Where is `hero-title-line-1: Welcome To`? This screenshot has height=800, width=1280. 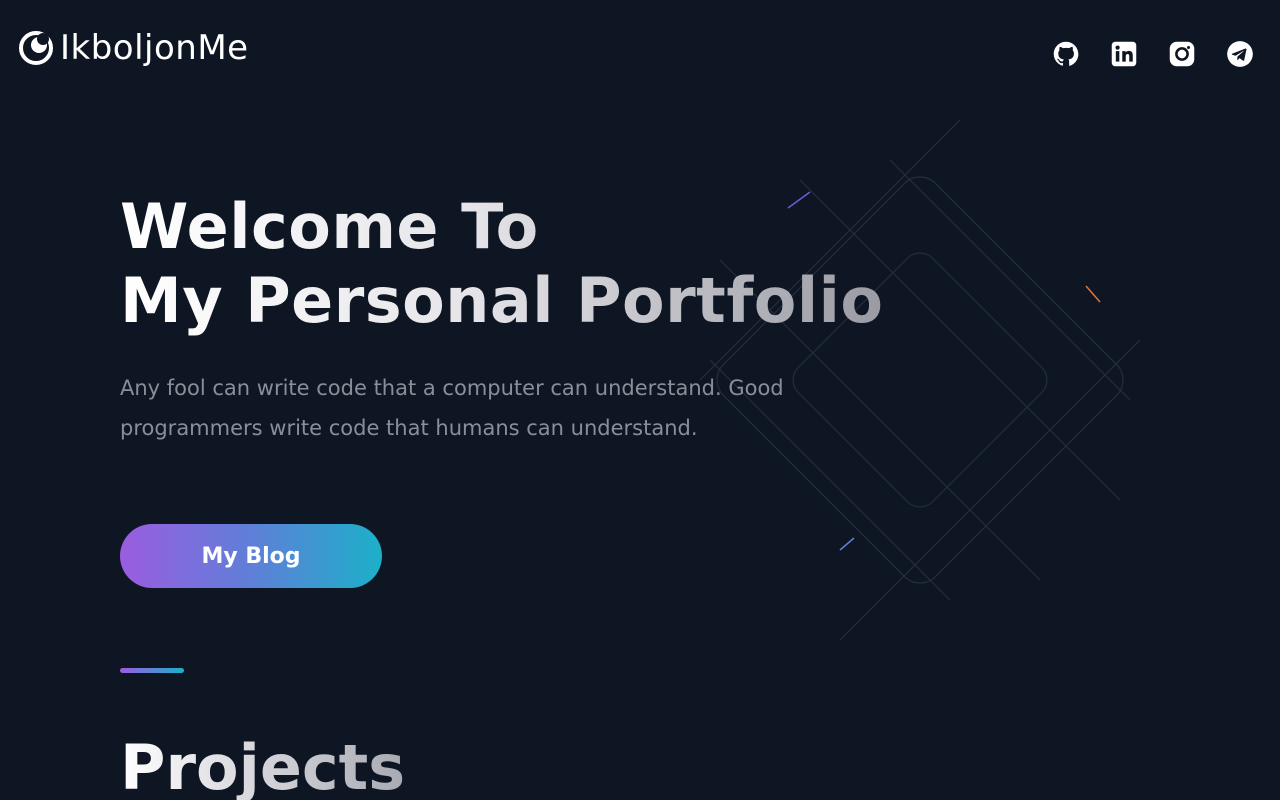
hero-title-line-1: Welcome To is located at coordinates (329, 226).